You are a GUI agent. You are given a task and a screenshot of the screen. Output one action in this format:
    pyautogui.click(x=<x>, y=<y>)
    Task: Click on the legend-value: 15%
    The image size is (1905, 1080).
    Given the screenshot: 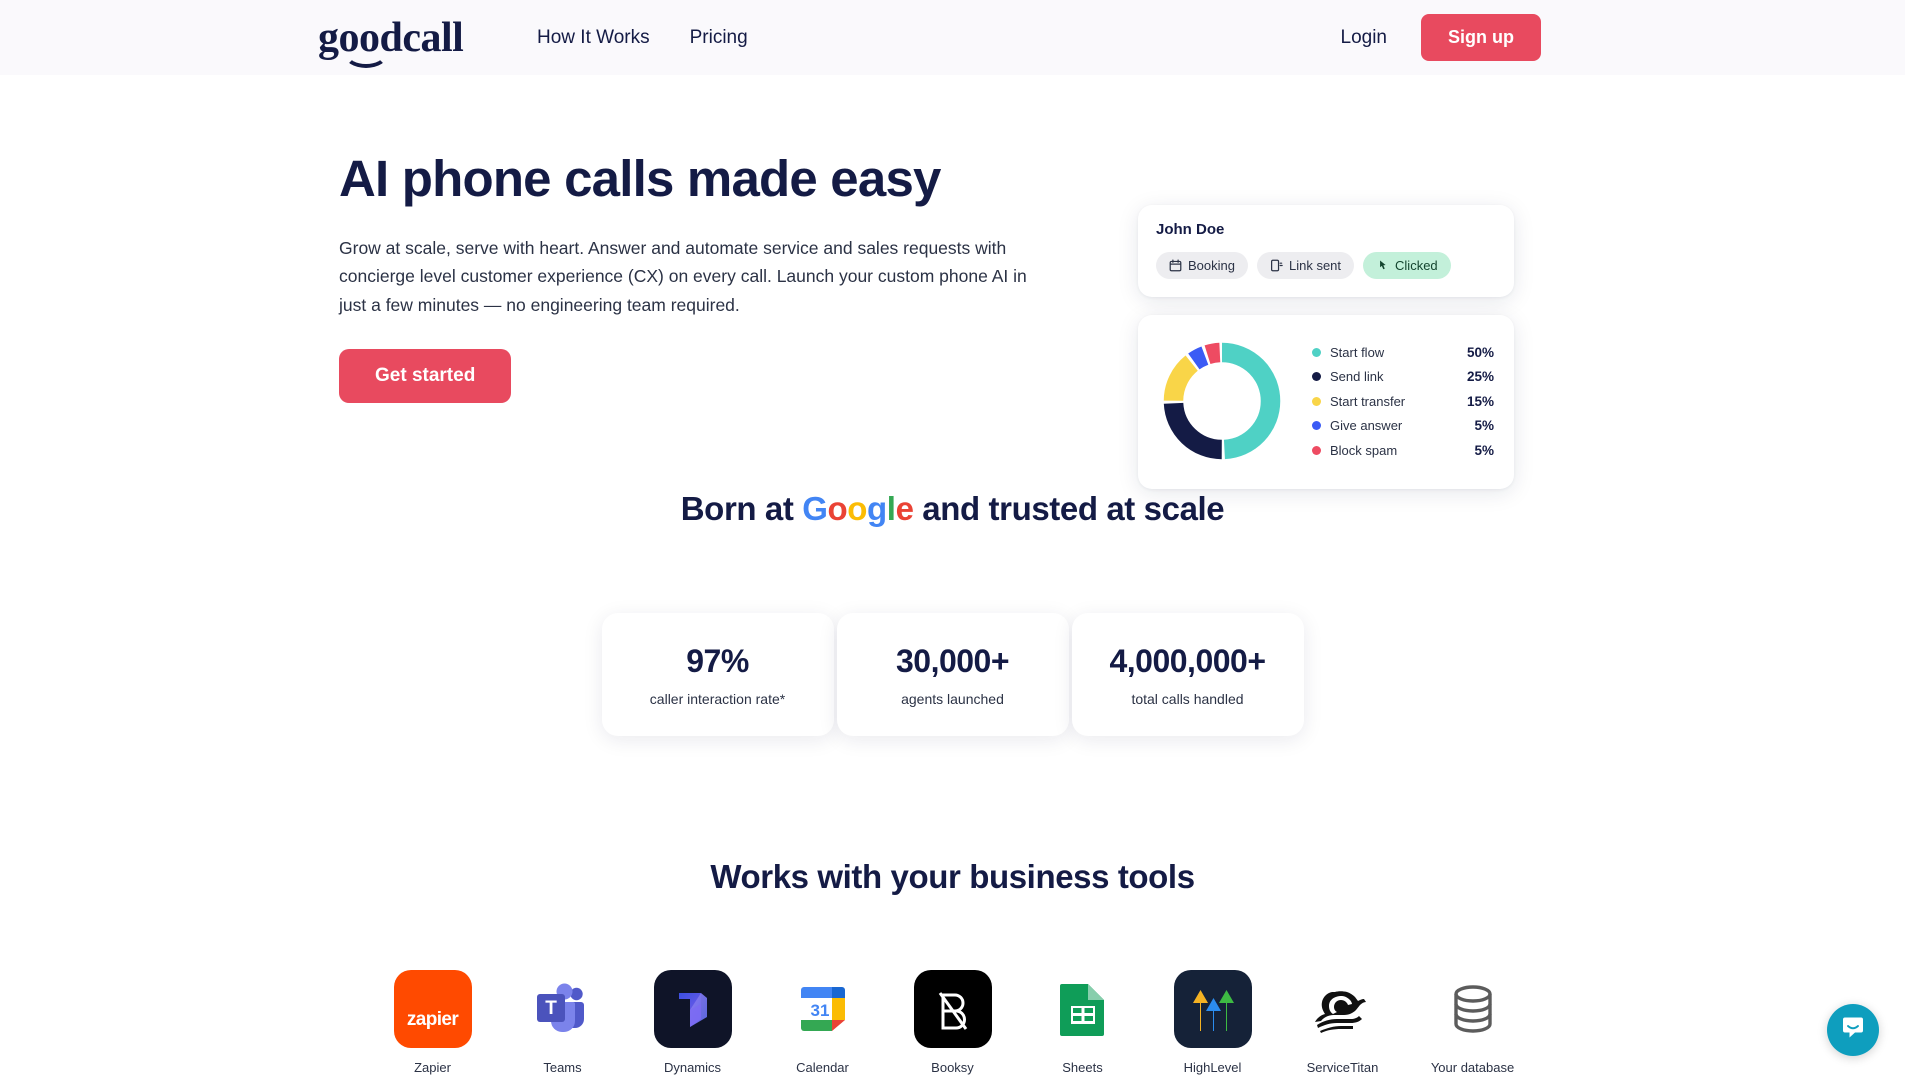 What is the action you would take?
    pyautogui.click(x=1480, y=401)
    